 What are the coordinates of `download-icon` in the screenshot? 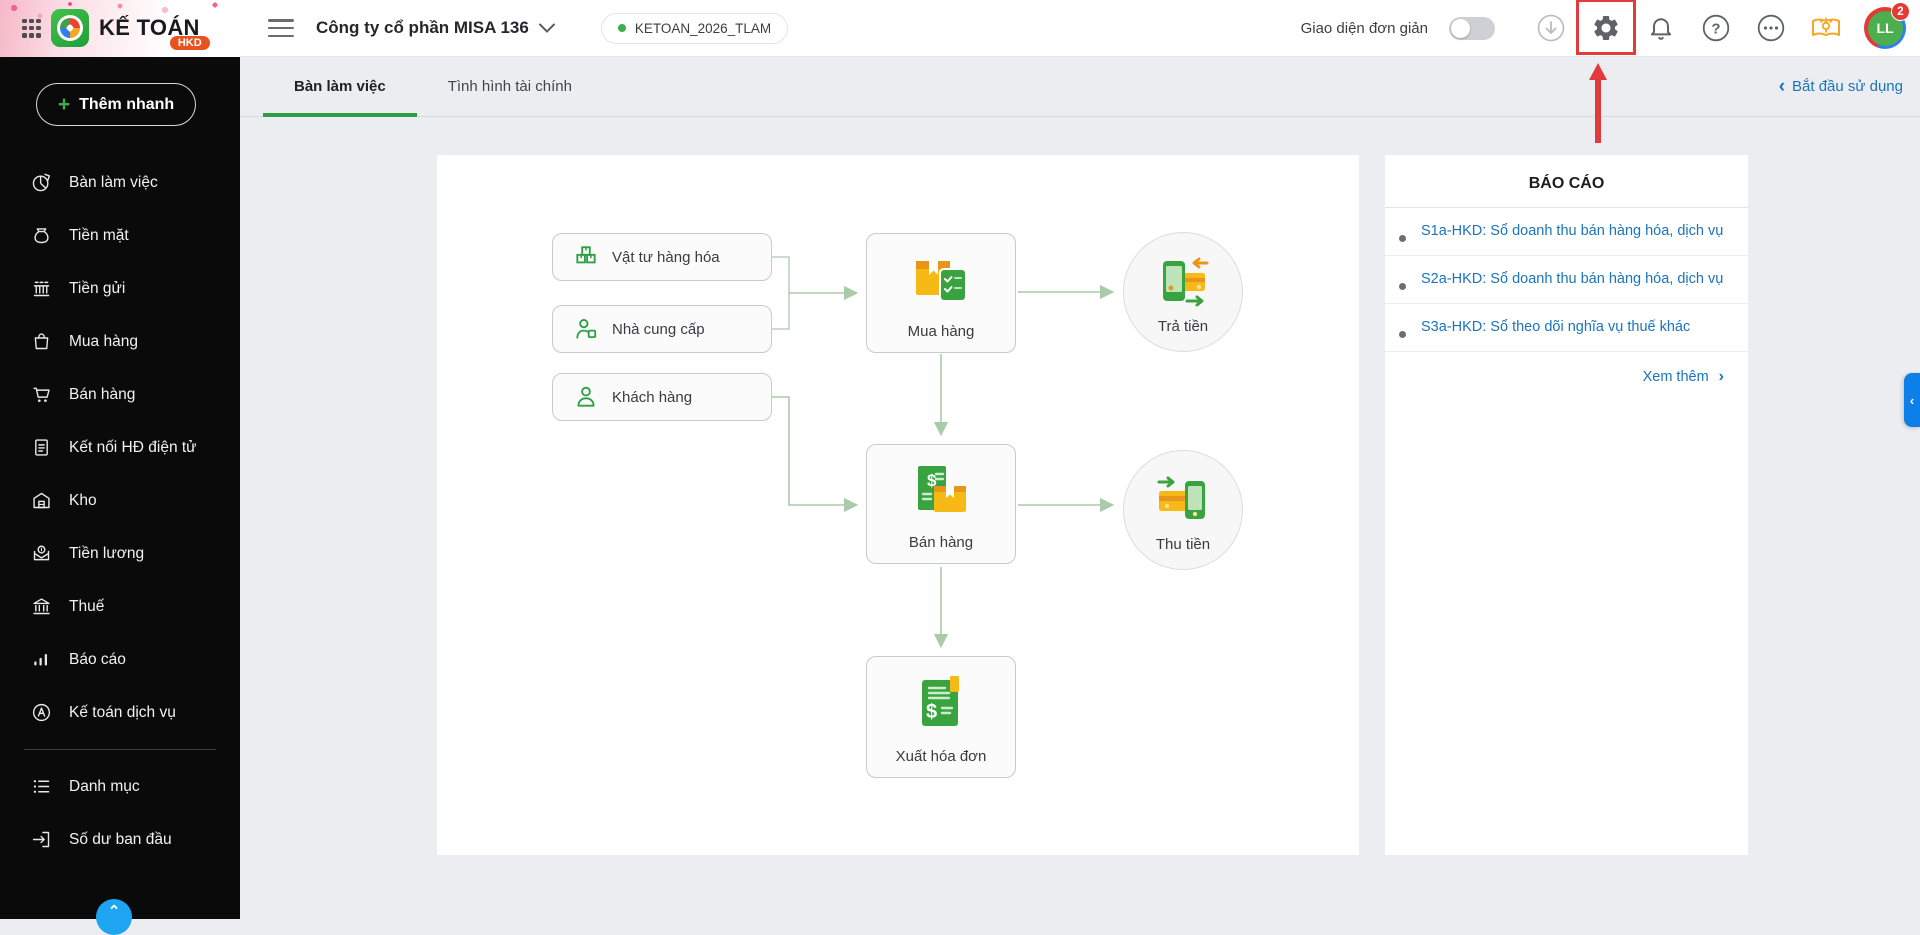 It's located at (1551, 28).